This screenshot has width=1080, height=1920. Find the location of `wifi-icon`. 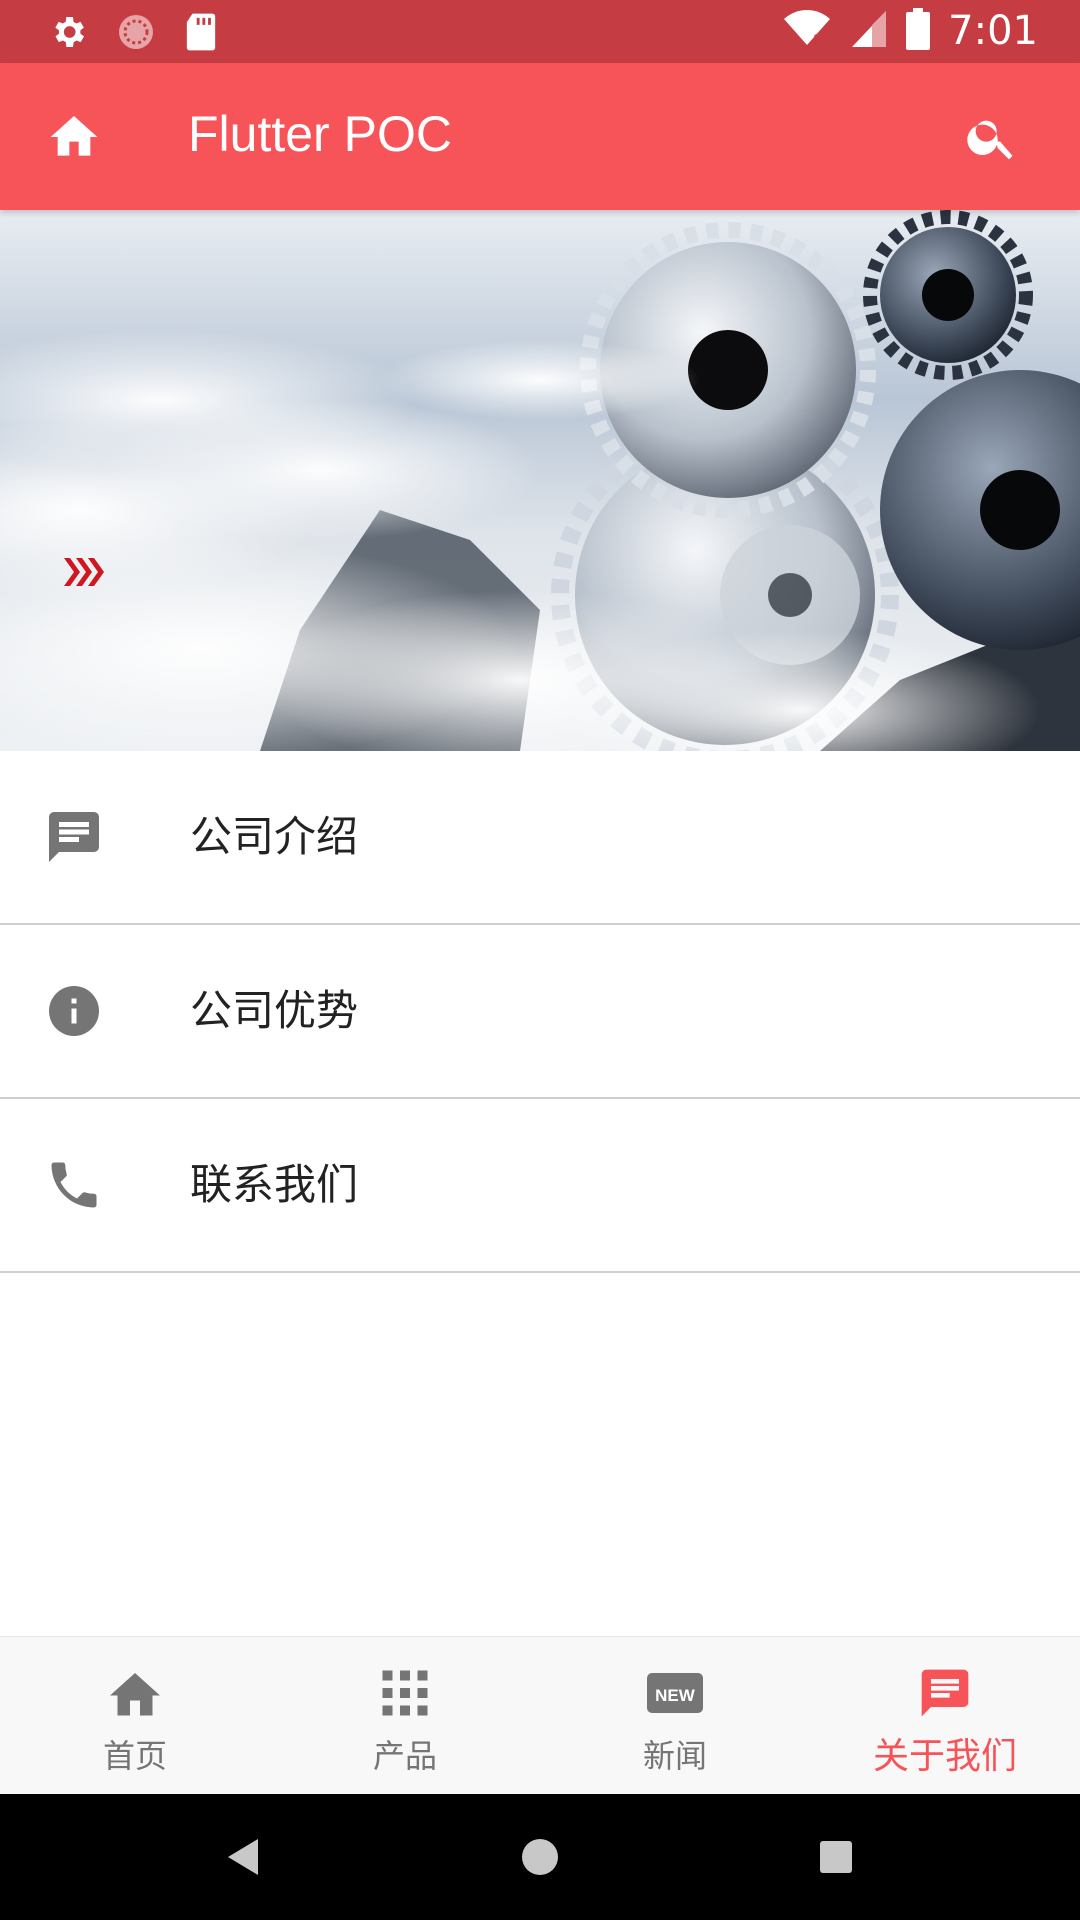

wifi-icon is located at coordinates (807, 31).